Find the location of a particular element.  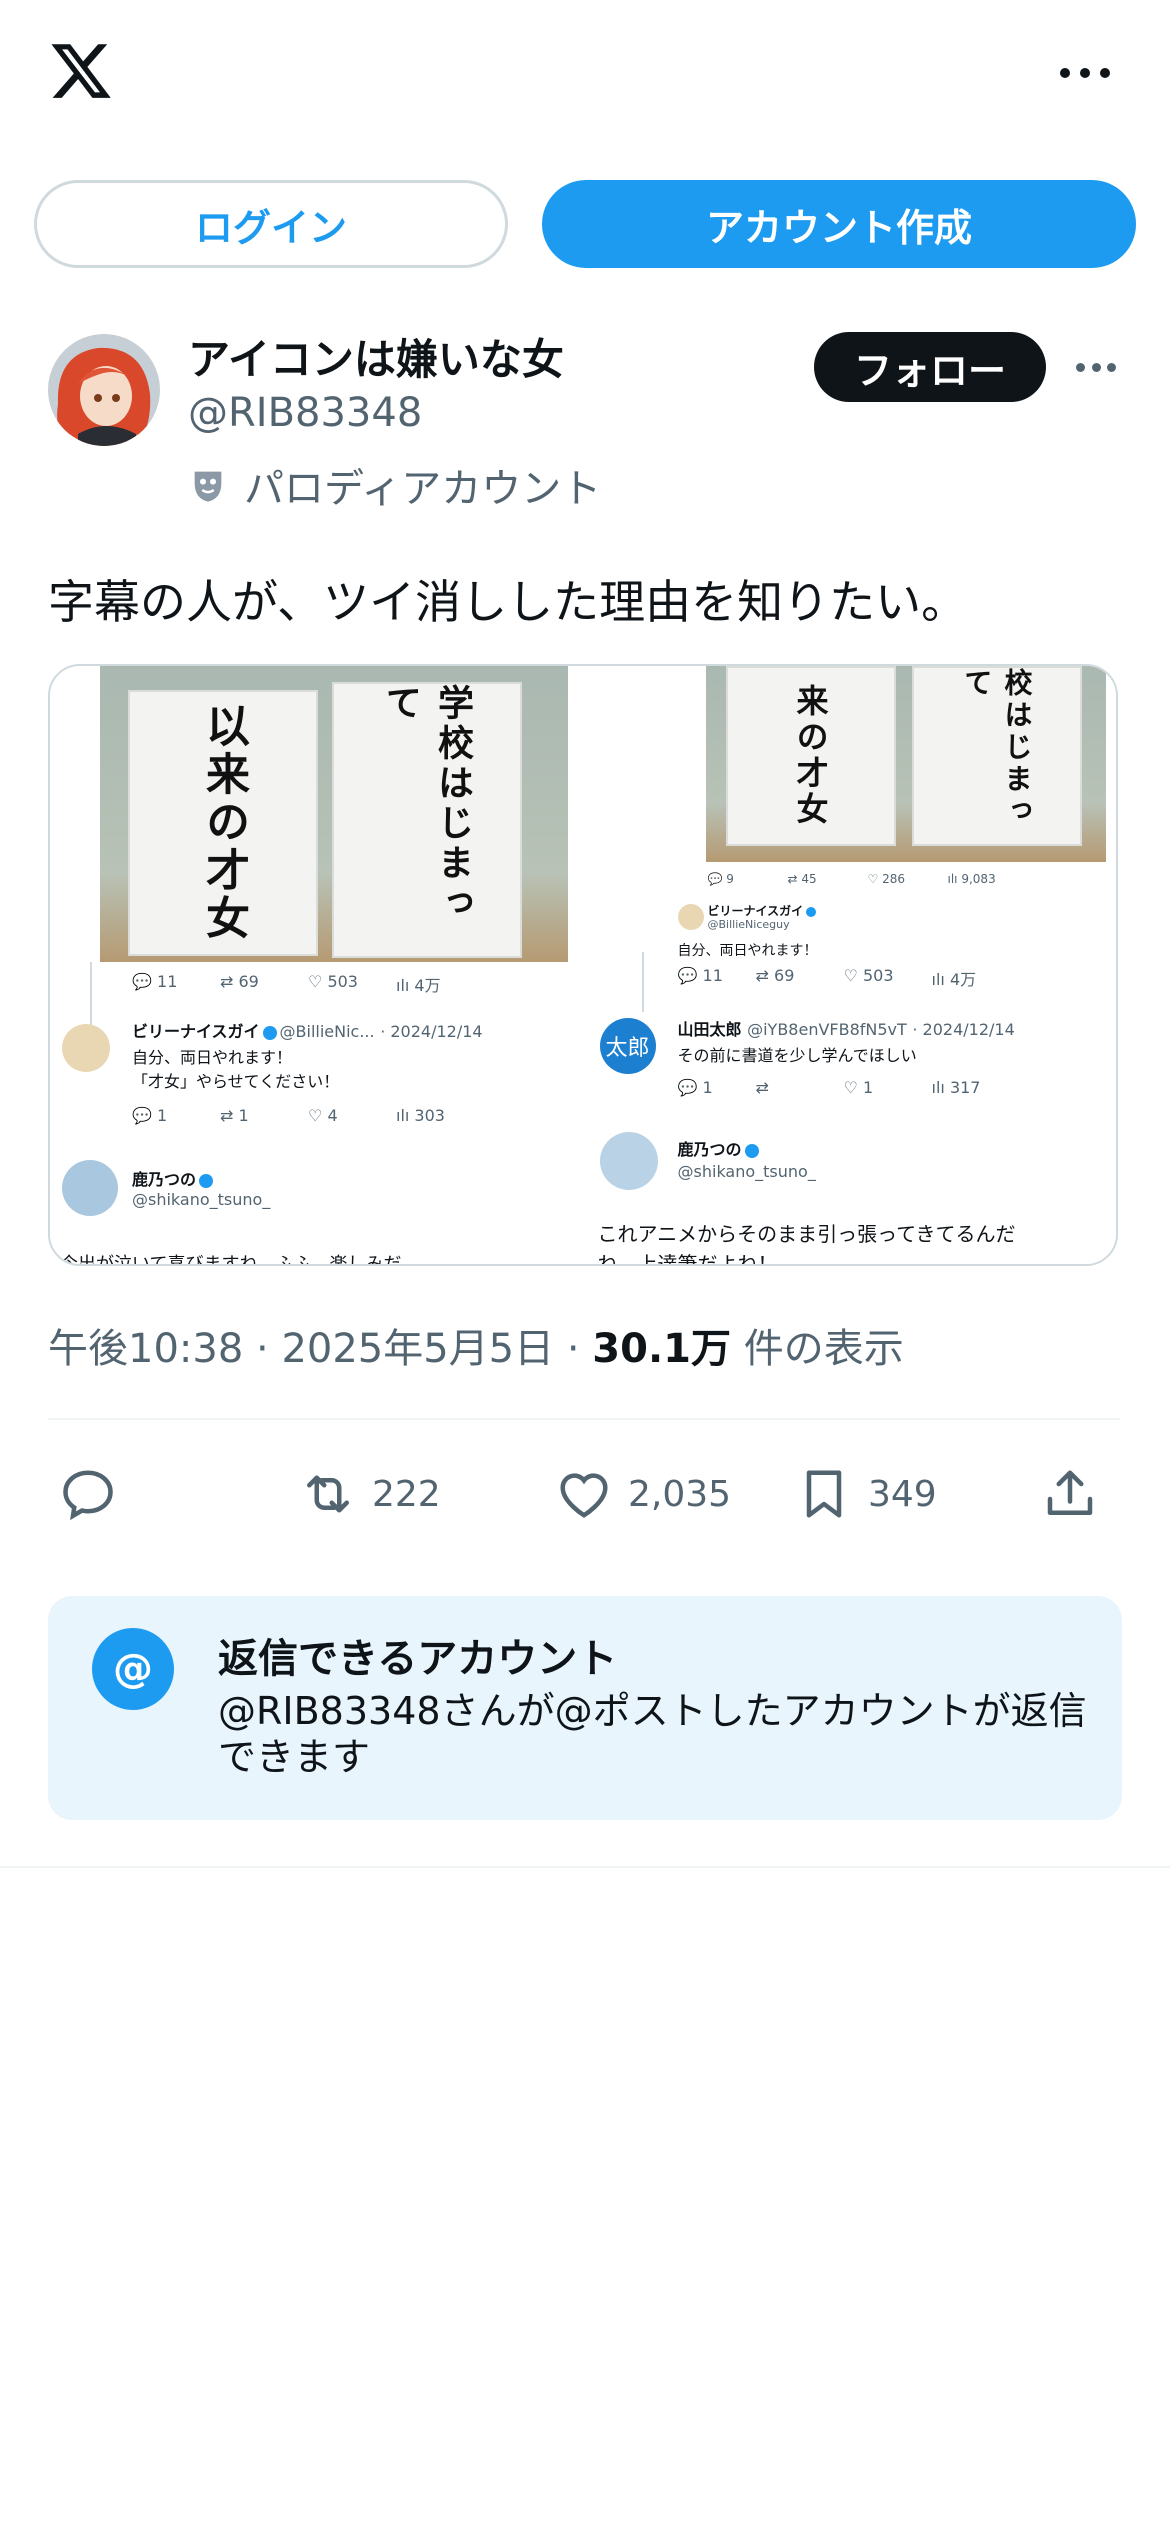

calligraphy-board: 来の才女 is located at coordinates (810, 756).